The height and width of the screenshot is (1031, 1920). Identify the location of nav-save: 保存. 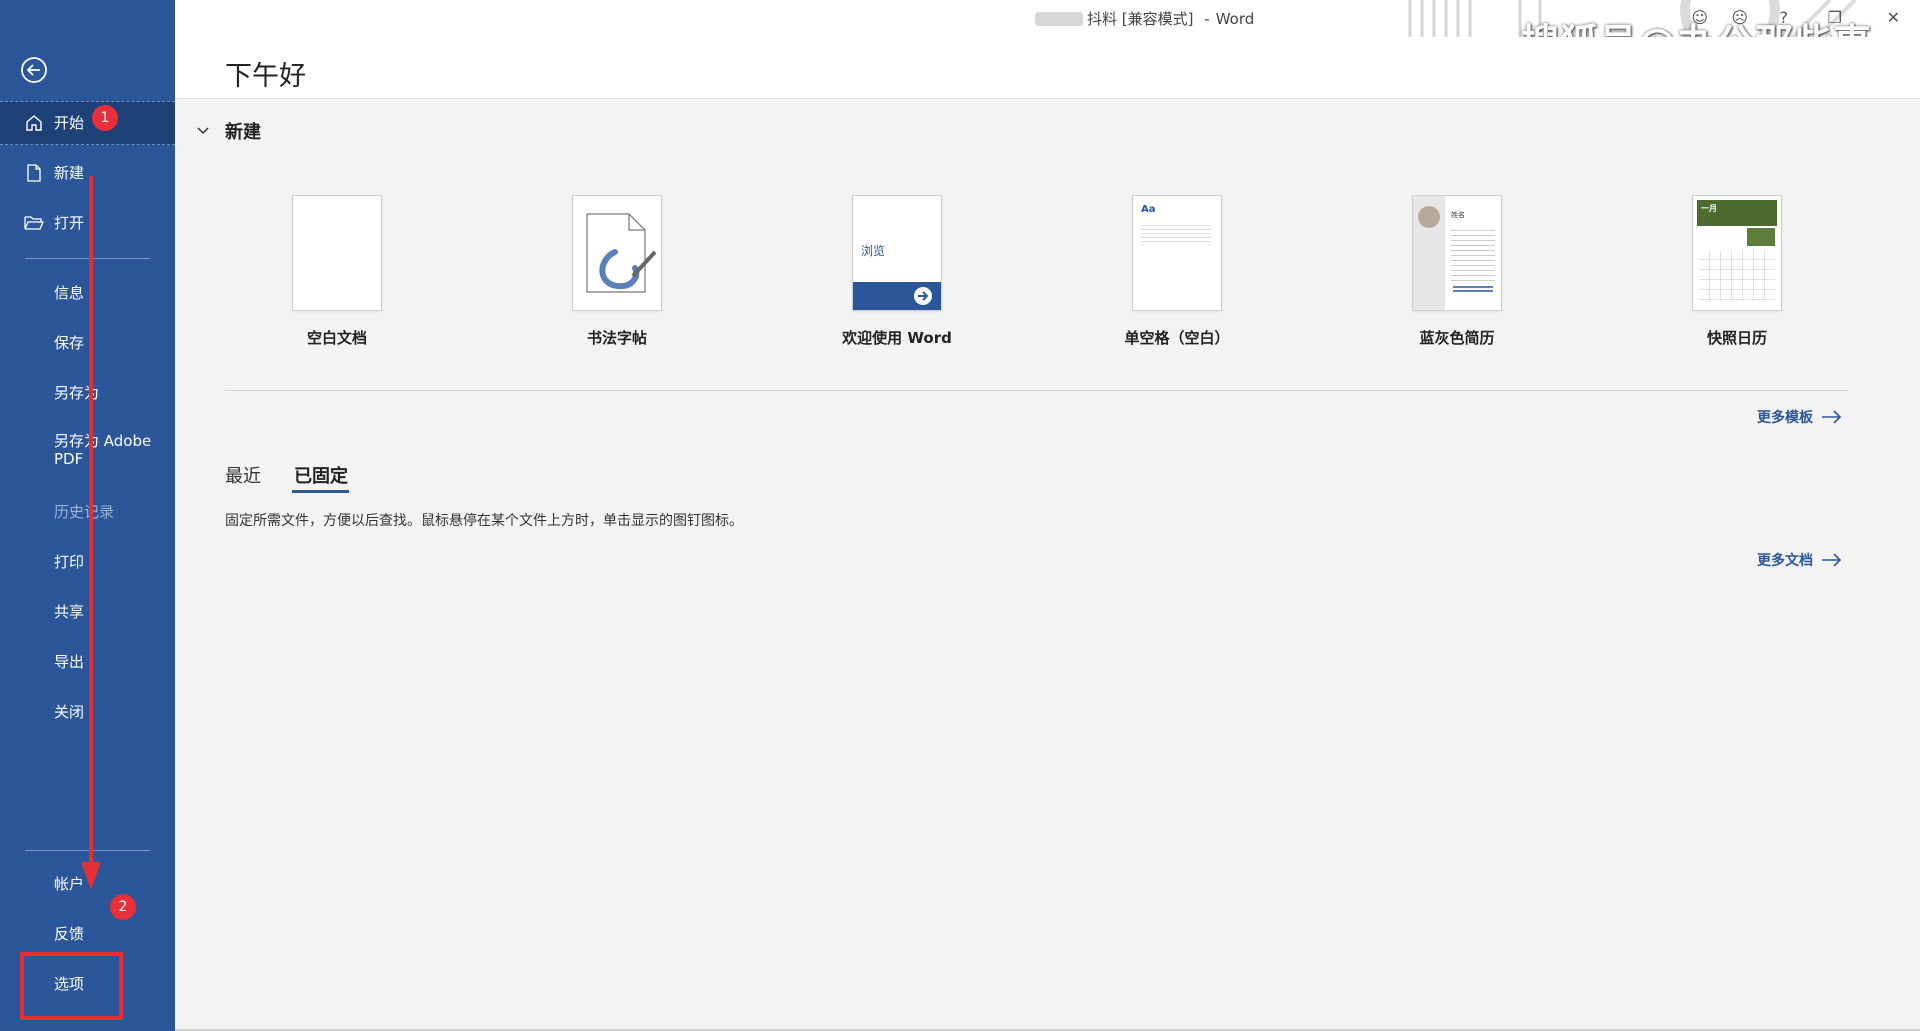
(87, 343).